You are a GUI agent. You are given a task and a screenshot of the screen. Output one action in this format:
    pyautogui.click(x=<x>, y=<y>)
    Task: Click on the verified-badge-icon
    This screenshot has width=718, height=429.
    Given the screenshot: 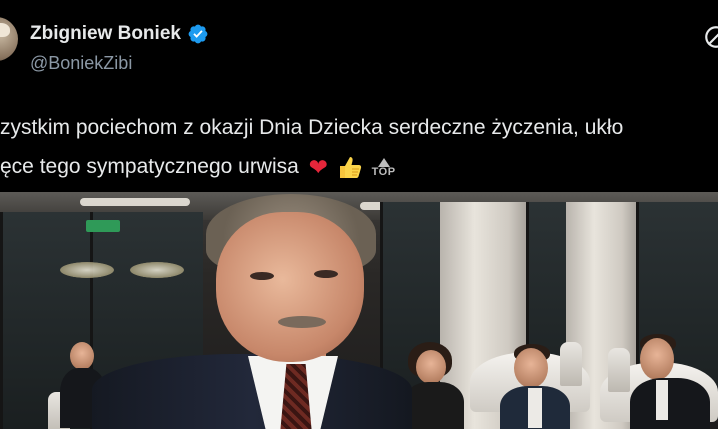 What is the action you would take?
    pyautogui.click(x=198, y=34)
    